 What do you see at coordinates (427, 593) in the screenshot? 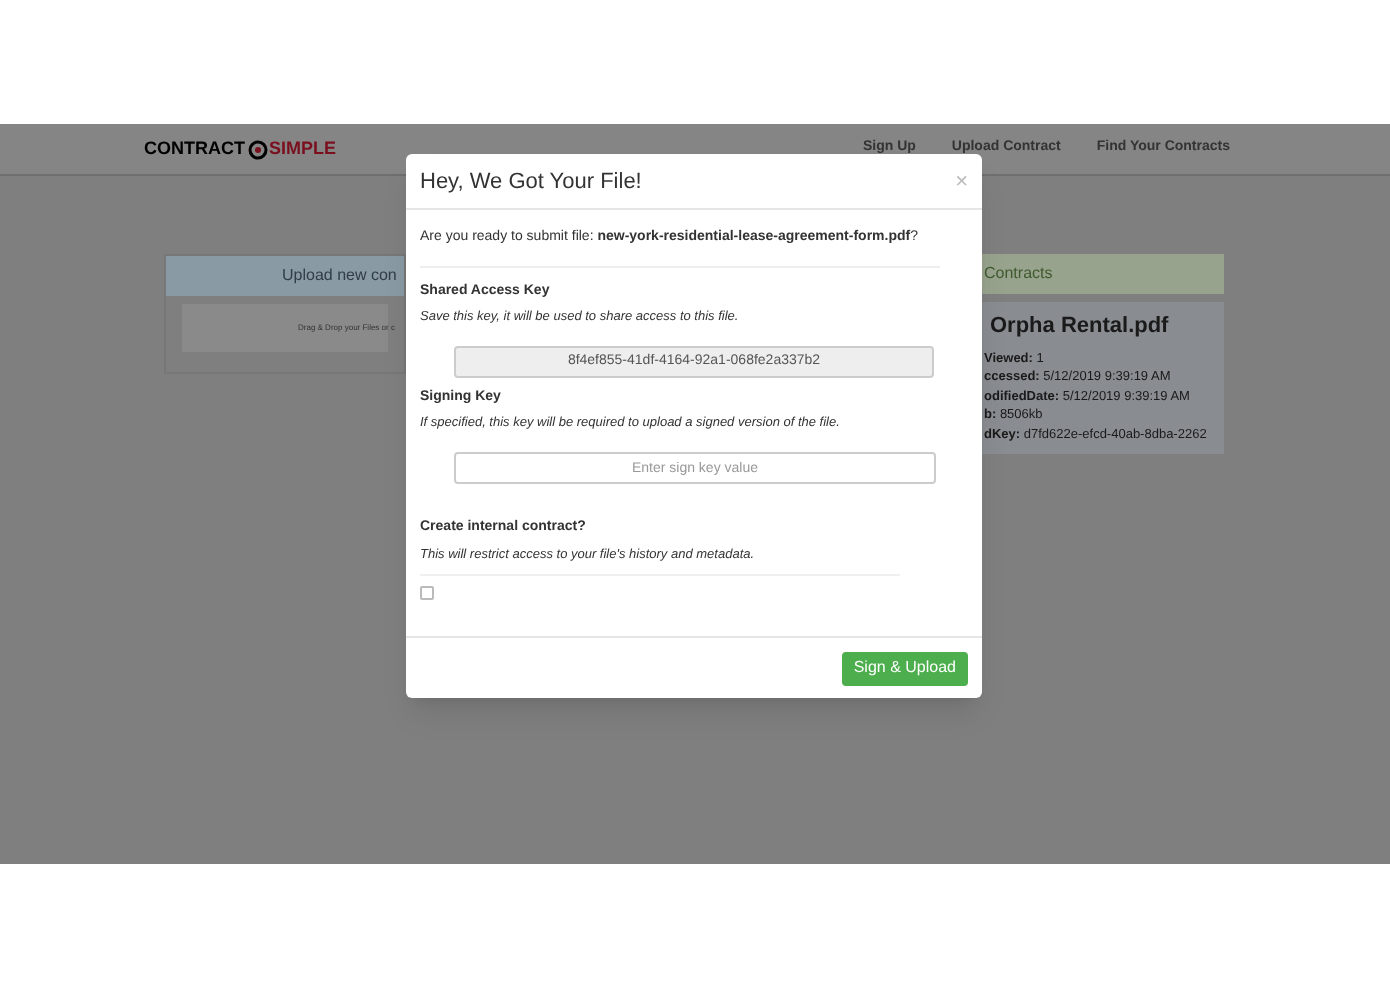
I see `checkbox` at bounding box center [427, 593].